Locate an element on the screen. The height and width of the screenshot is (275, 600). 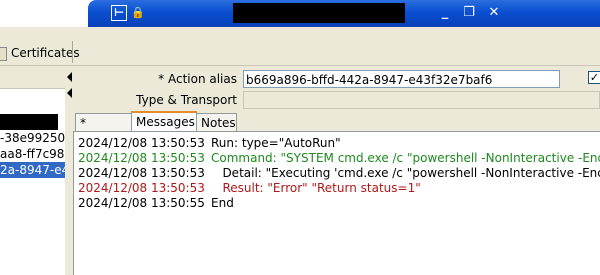
list-item: -38e992509 is located at coordinates (32, 138).